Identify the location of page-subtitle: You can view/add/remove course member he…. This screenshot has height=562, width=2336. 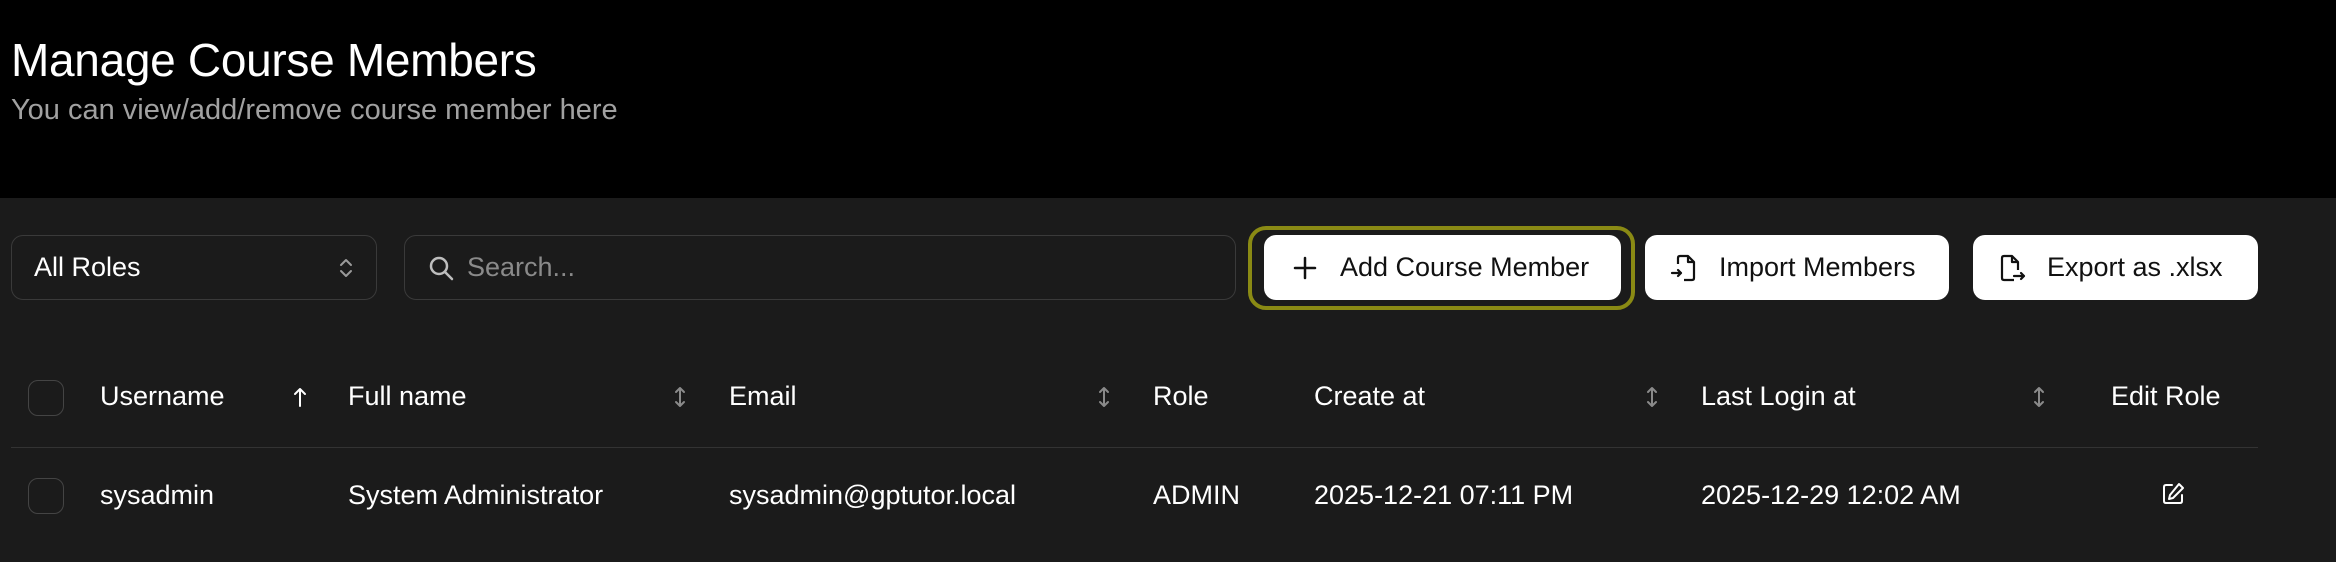
(314, 110).